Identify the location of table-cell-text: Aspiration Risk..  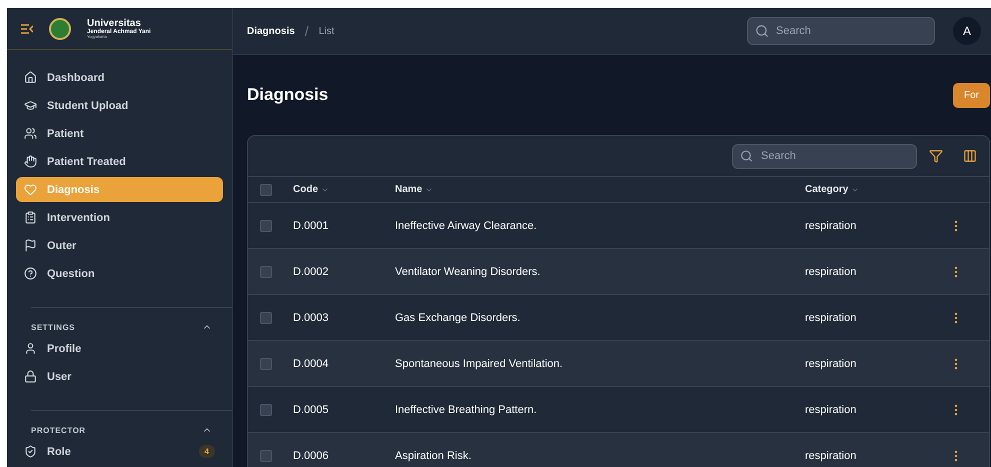
(433, 456).